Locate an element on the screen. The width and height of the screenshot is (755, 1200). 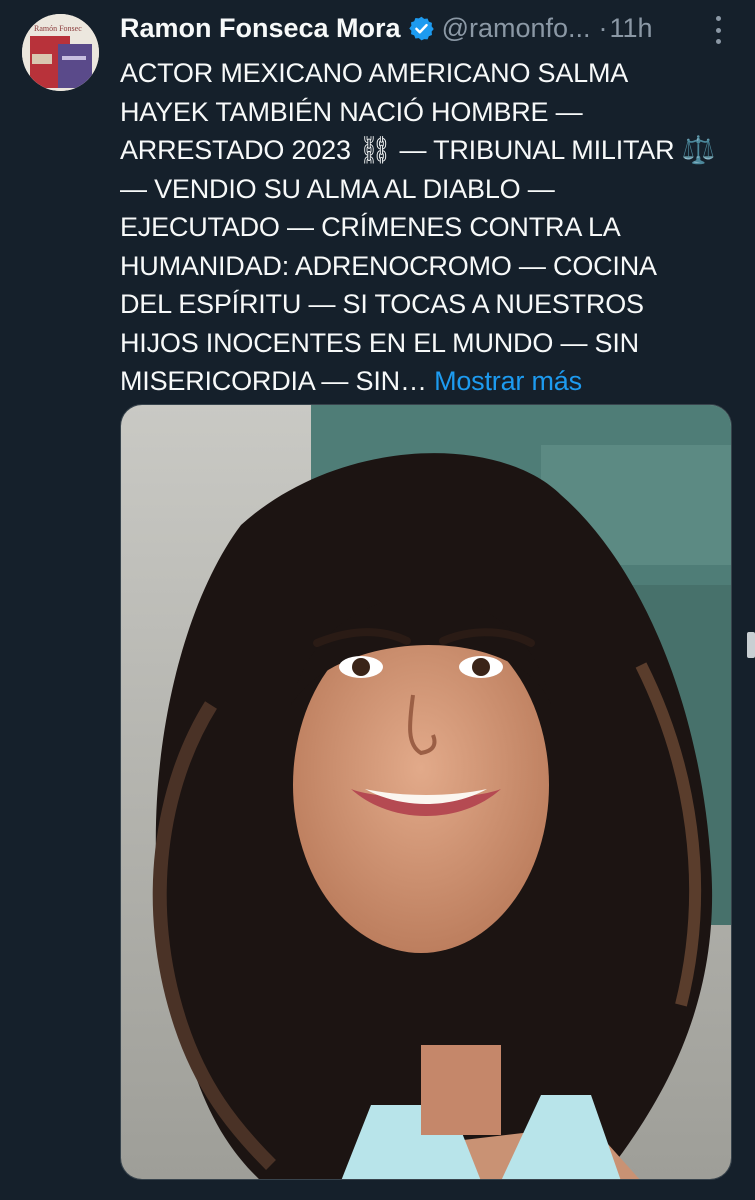
tweet-line: ARRESTADO 2023 ⛓ — TRIBUNAL MILITAR ⚖️ is located at coordinates (418, 150).